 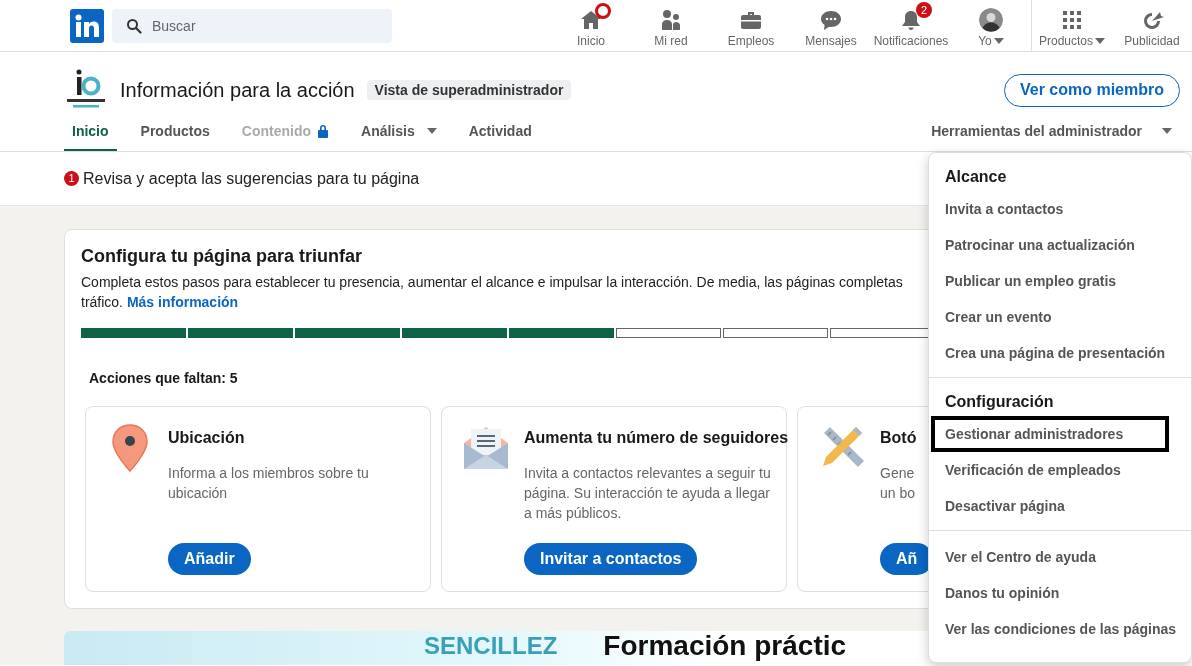 I want to click on menu-heading: Alcance, so click(x=976, y=177).